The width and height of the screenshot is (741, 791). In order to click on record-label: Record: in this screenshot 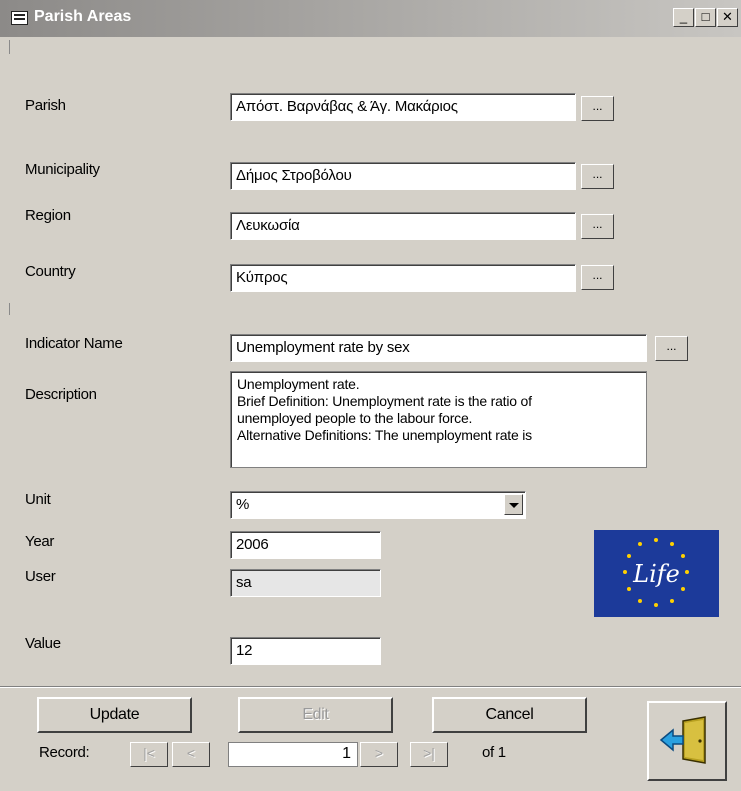, I will do `click(64, 752)`.